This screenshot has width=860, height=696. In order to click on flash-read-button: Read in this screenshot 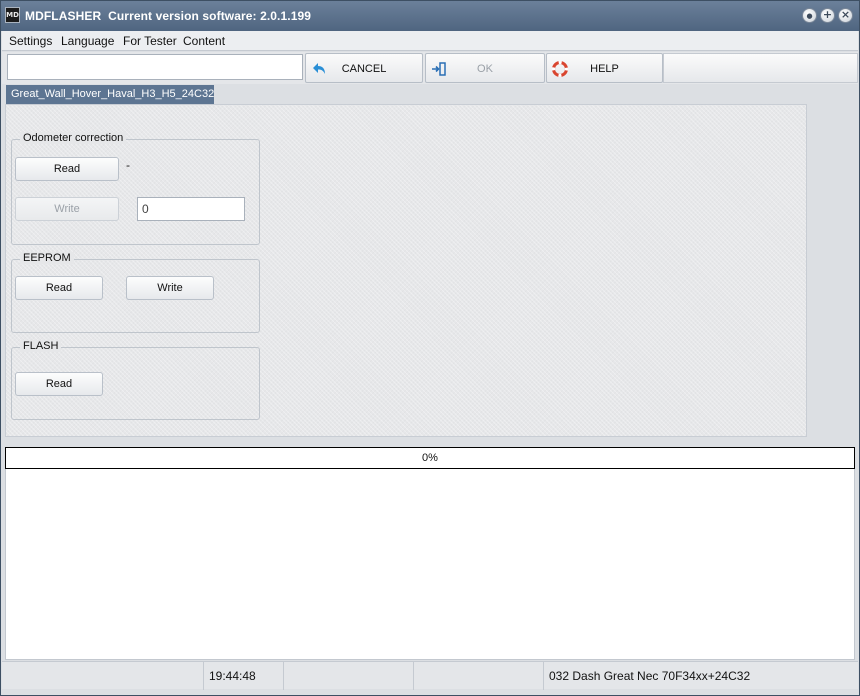, I will do `click(59, 384)`.